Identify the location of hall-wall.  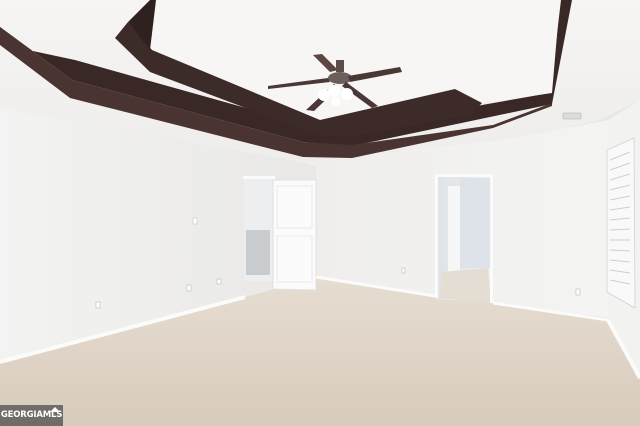
(475, 223).